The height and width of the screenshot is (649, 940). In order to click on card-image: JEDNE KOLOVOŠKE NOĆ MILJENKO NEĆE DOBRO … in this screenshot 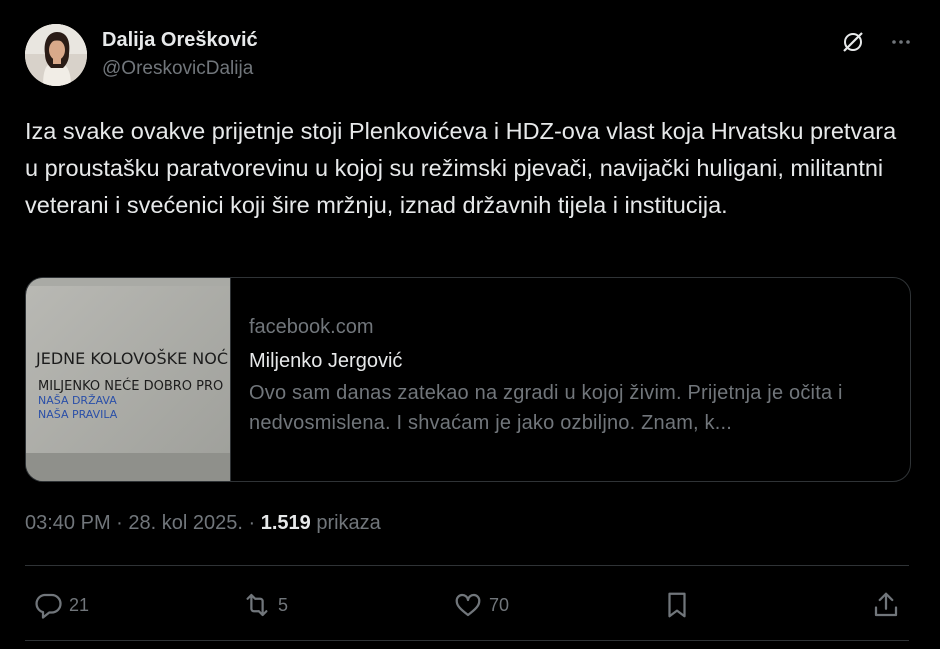, I will do `click(128, 379)`.